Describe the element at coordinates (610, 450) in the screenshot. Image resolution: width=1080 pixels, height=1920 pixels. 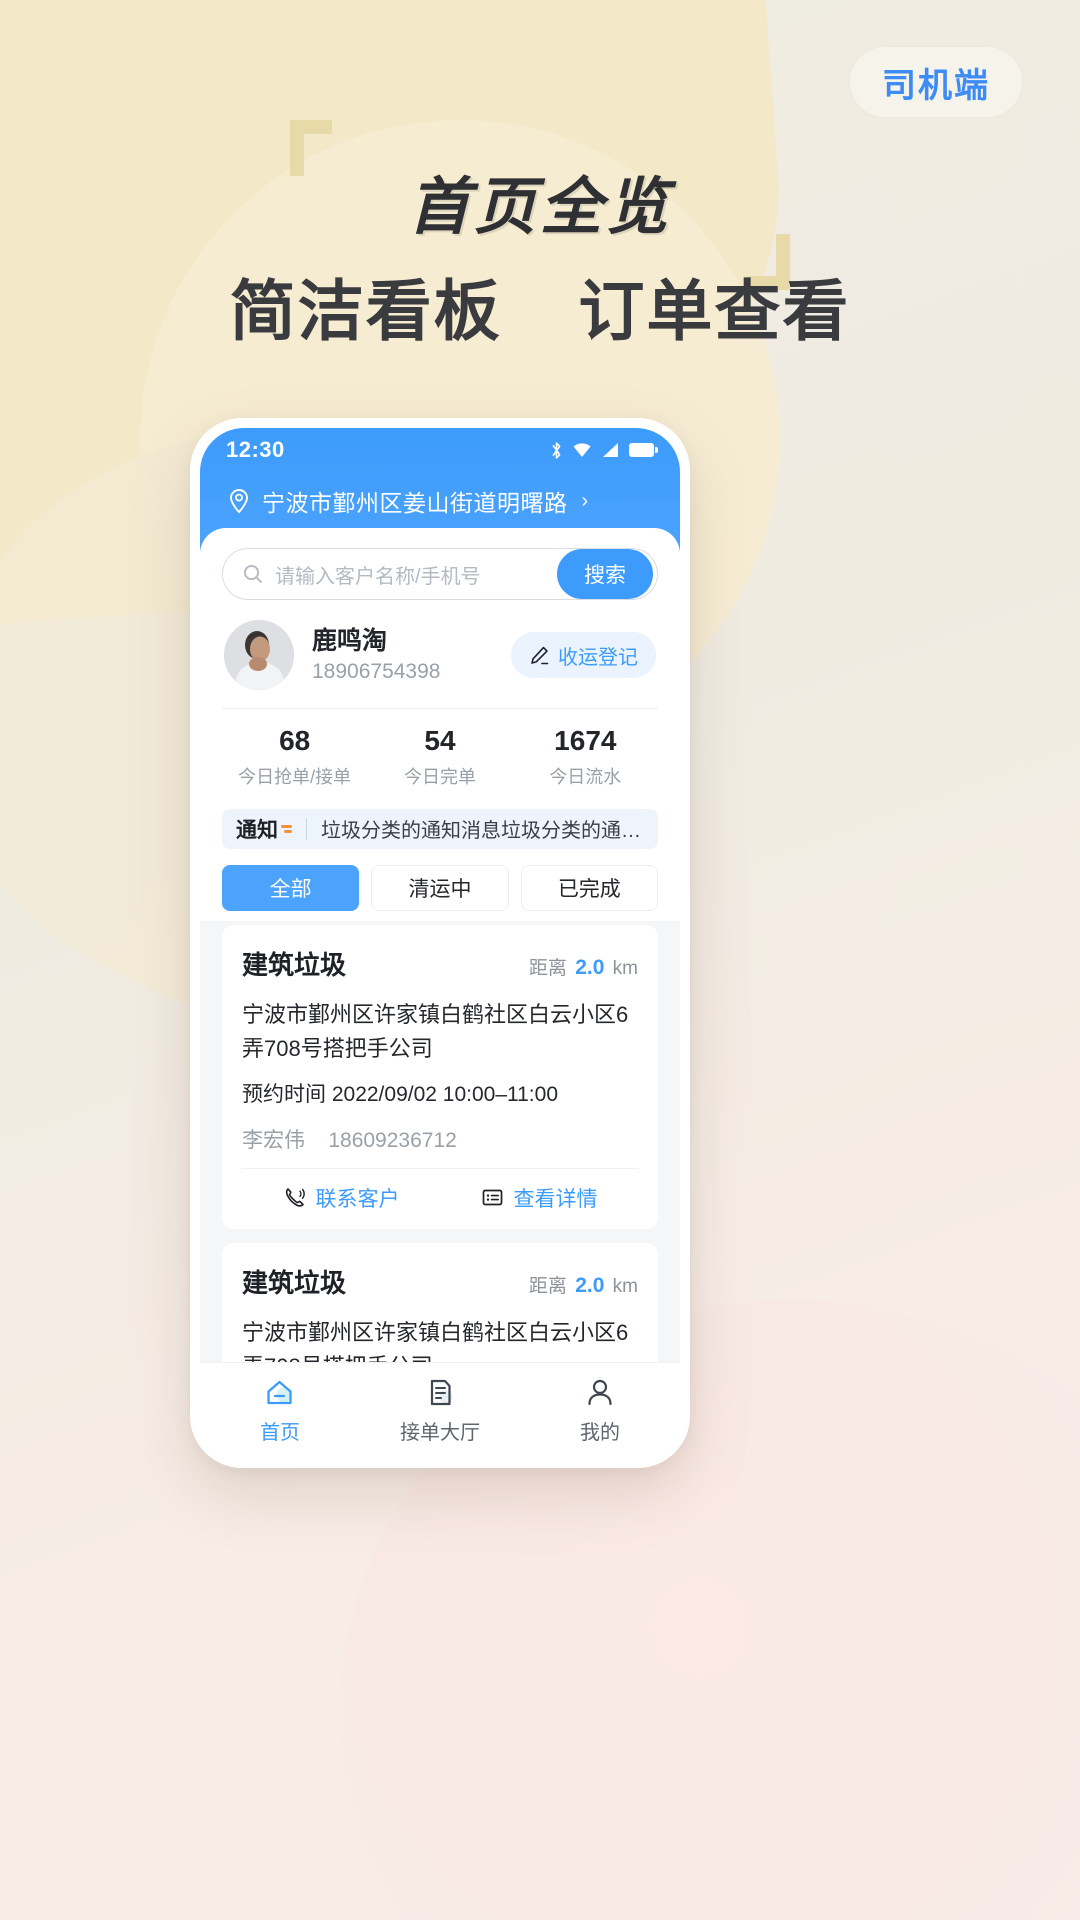
I see `signal-icon` at that location.